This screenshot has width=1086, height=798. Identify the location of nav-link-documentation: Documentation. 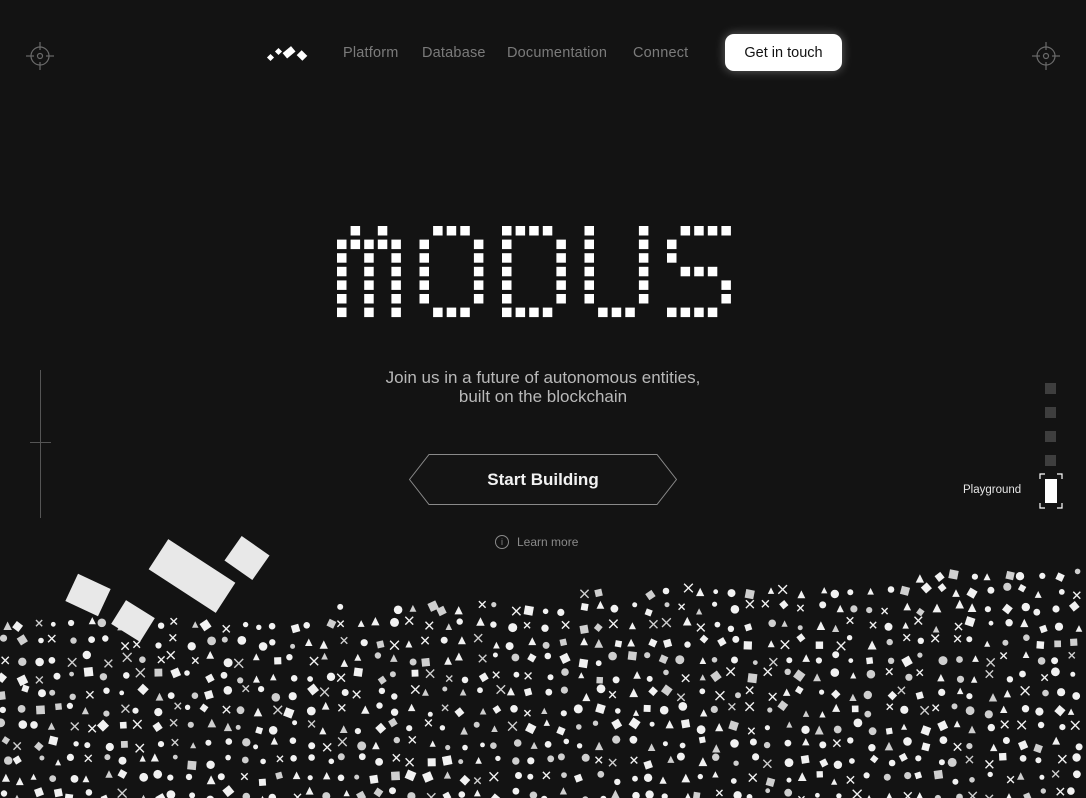
(557, 53).